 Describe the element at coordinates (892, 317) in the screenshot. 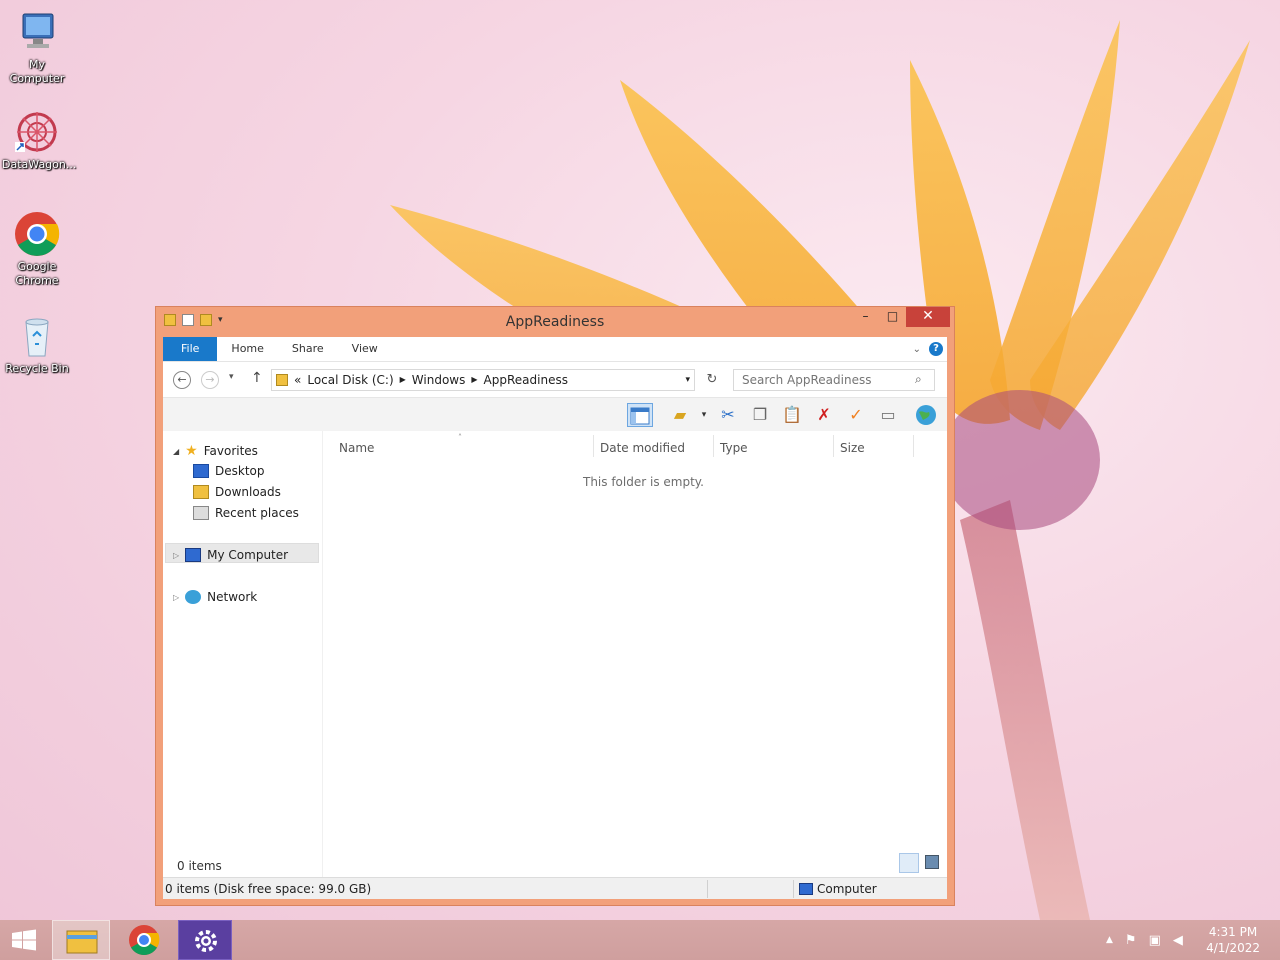

I see `maximize-button: □` at that location.